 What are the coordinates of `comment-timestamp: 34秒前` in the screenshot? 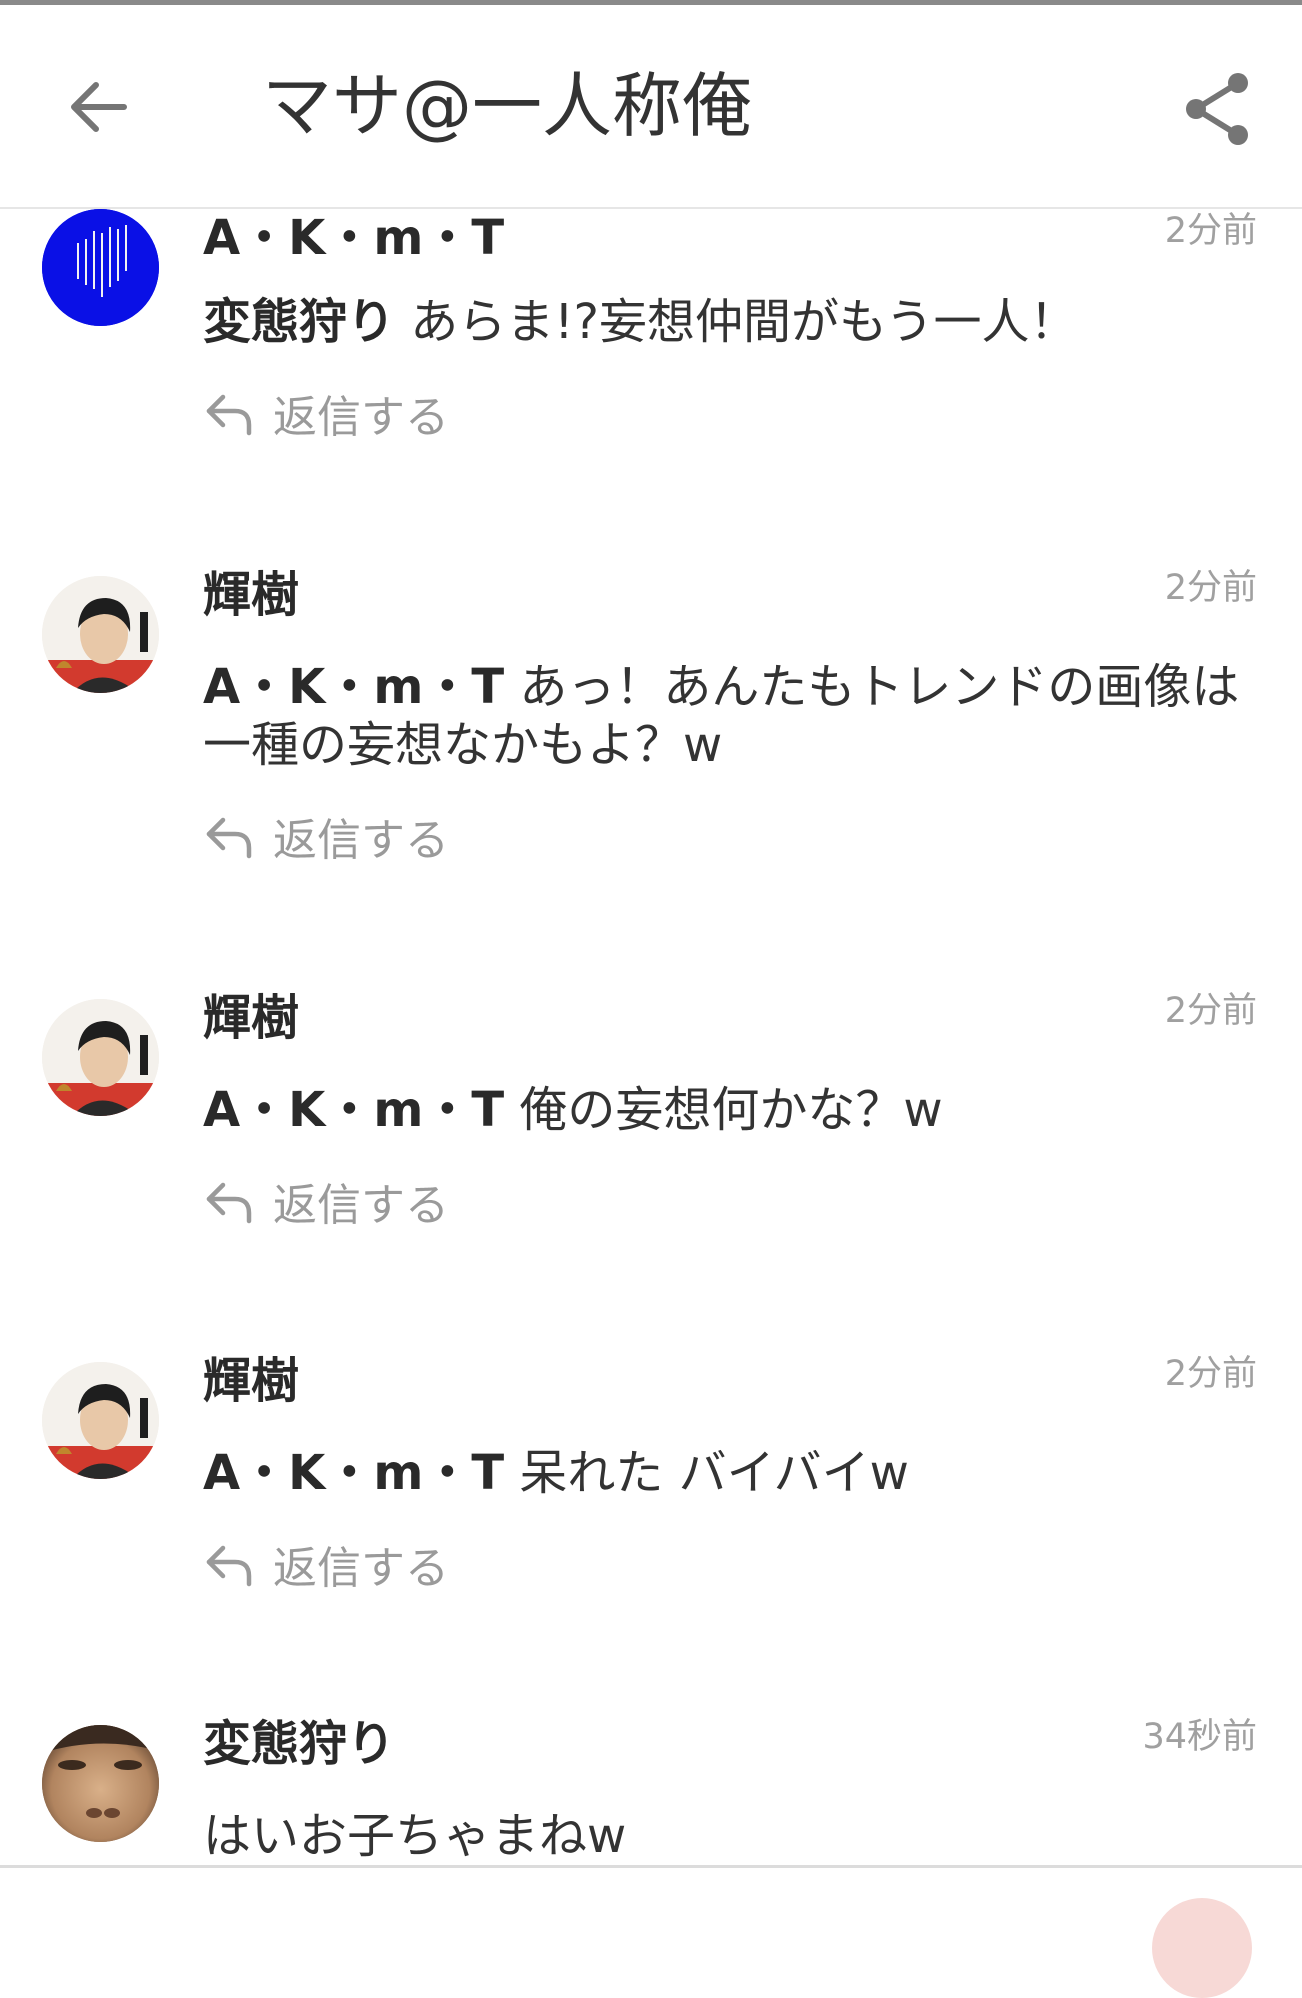 It's located at (1199, 1737).